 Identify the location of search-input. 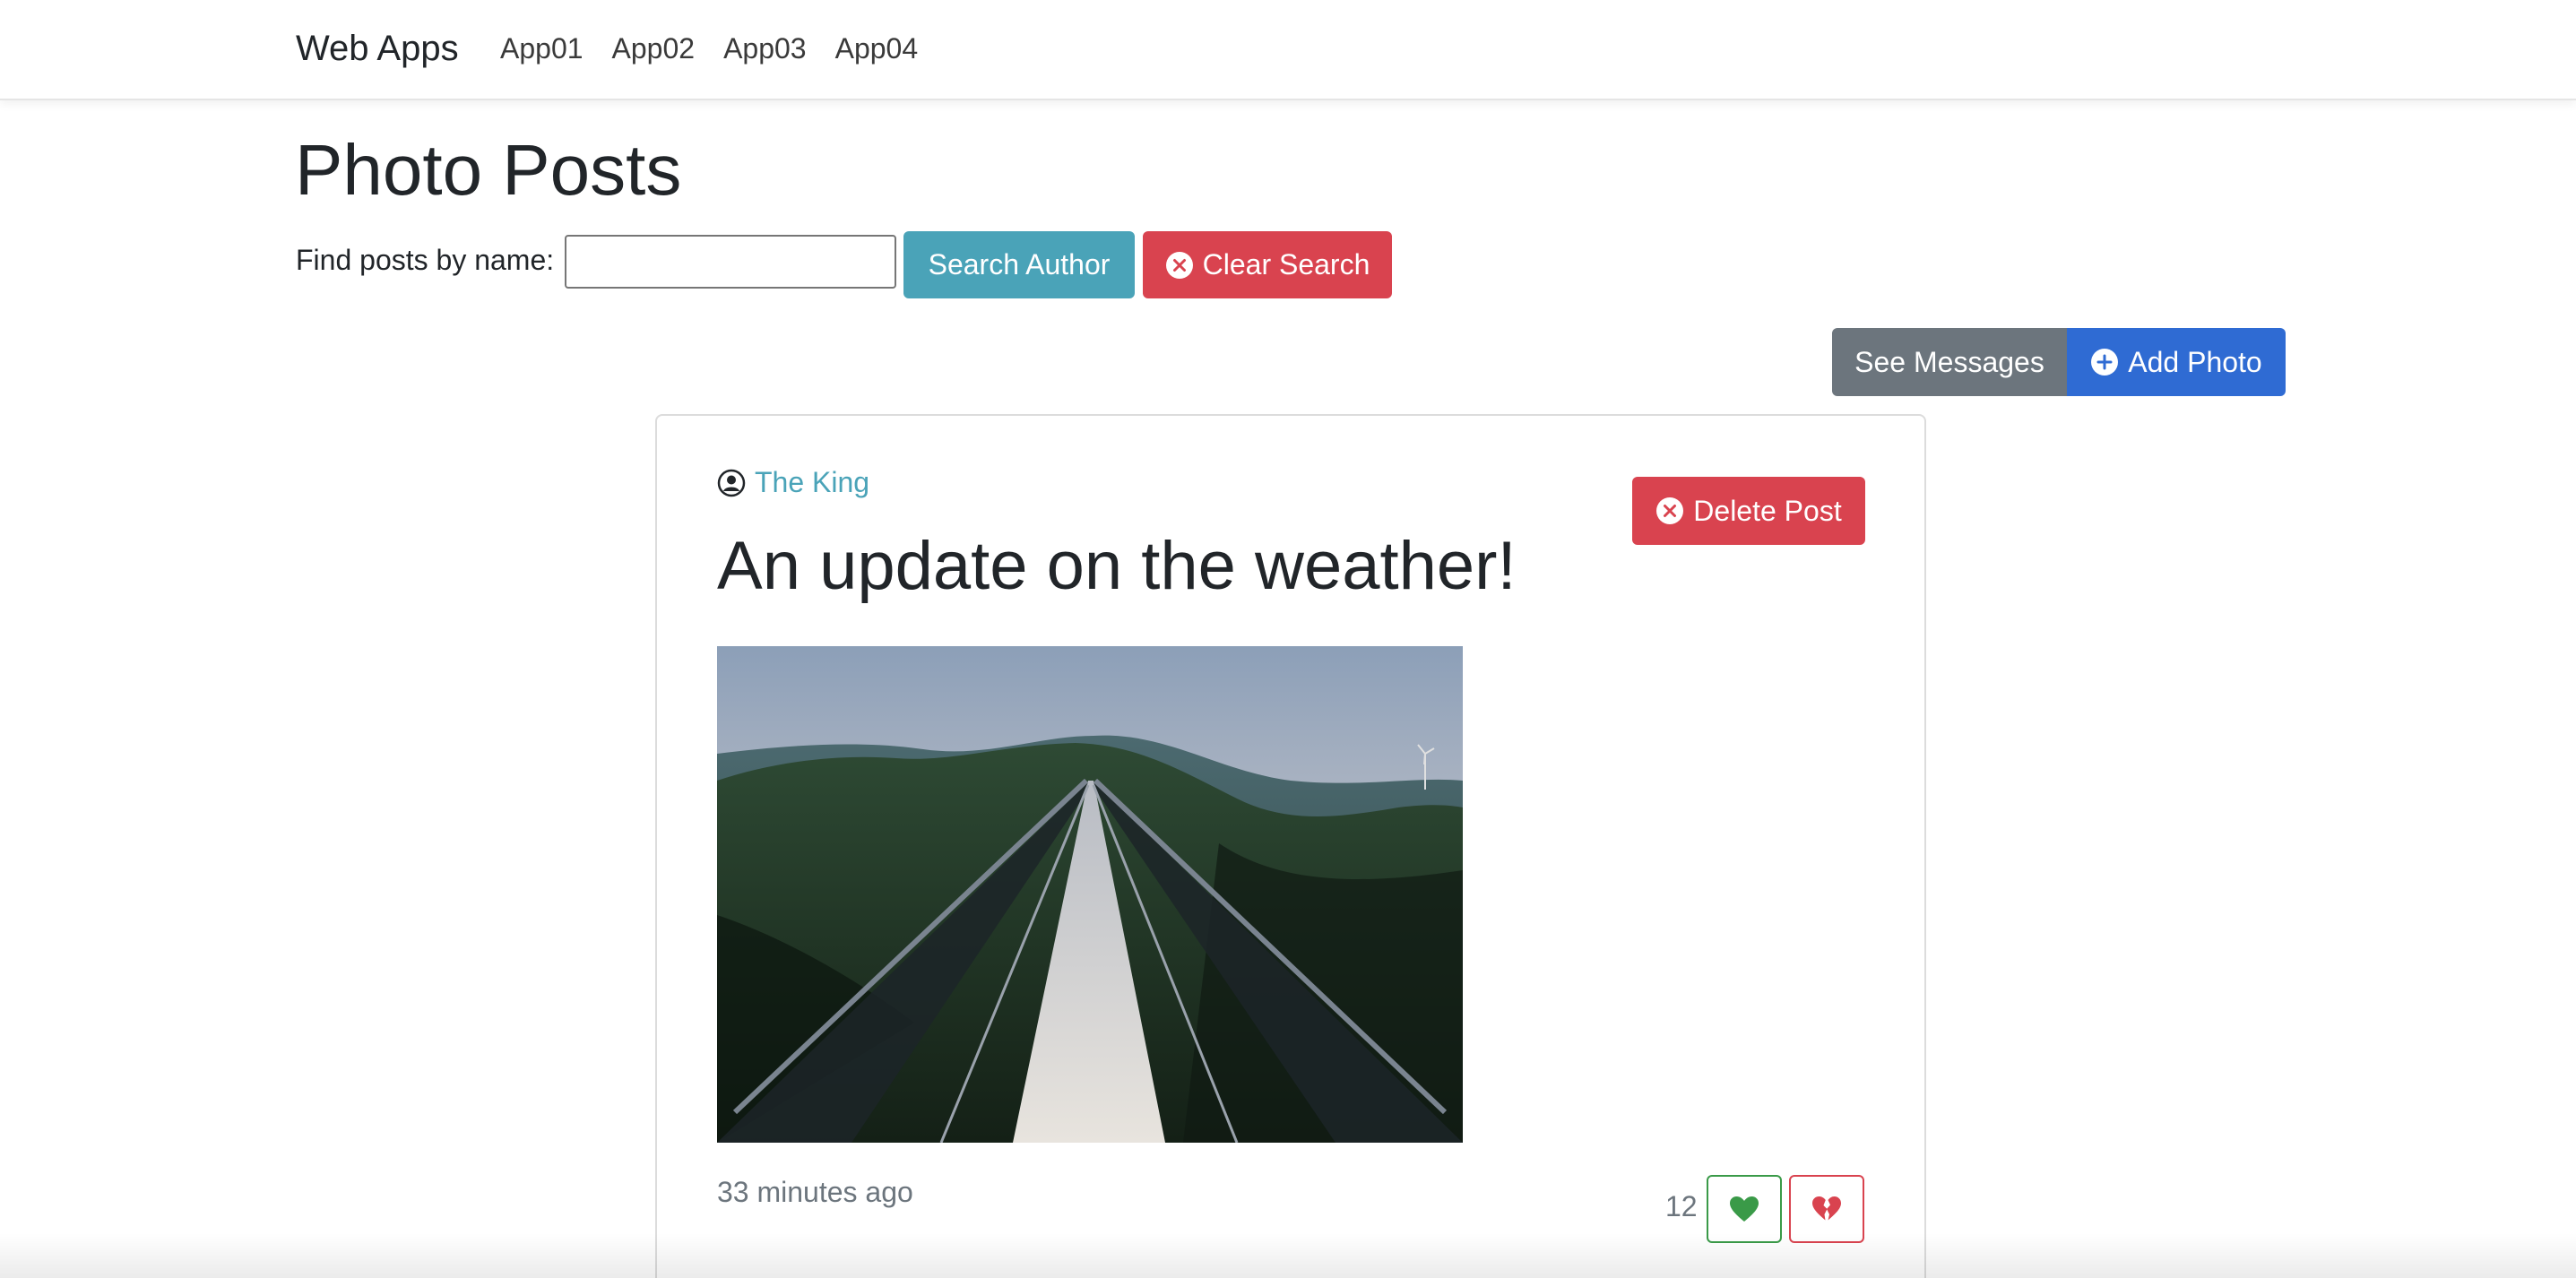
(730, 262).